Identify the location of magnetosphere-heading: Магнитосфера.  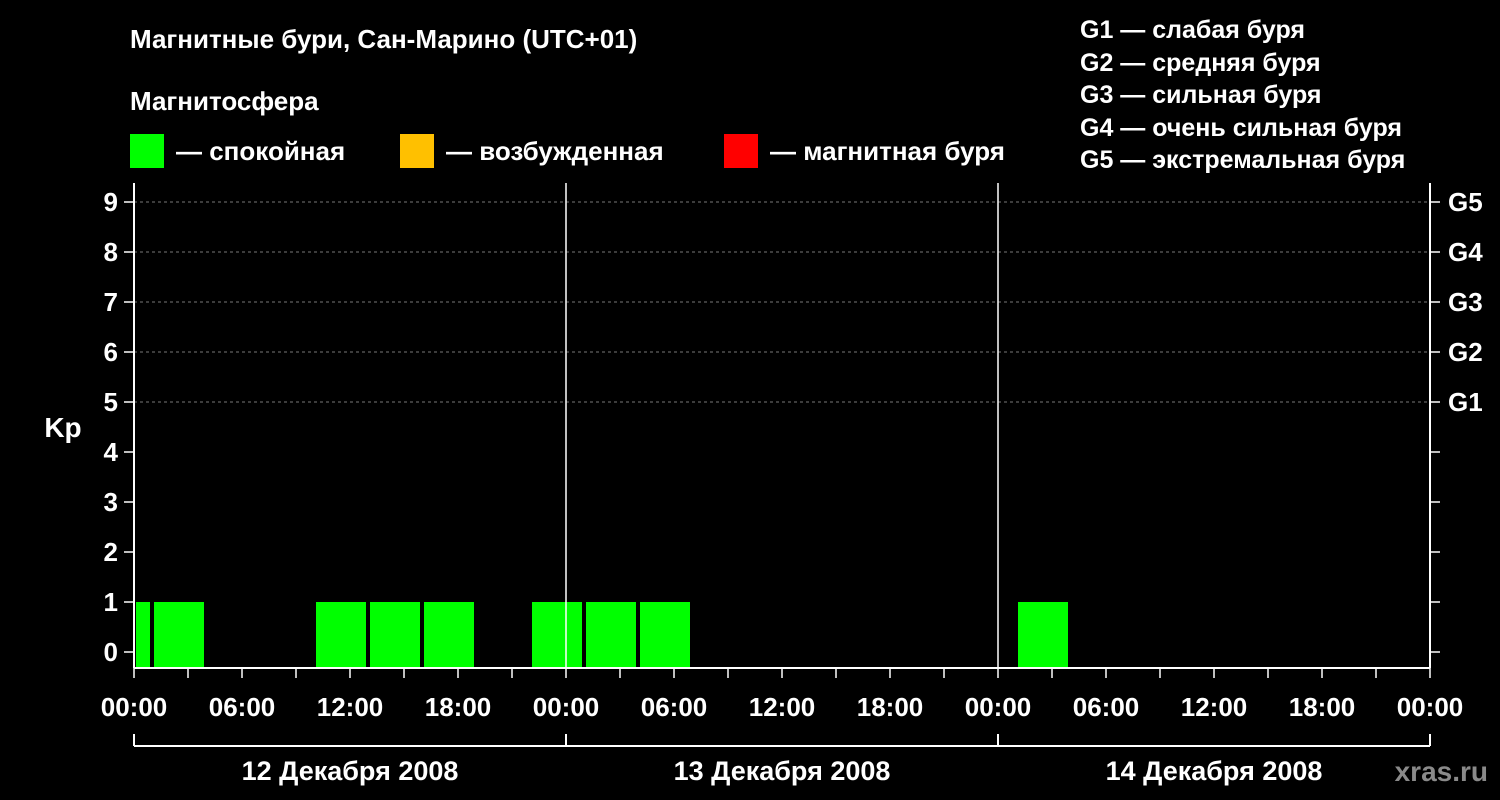
(224, 101).